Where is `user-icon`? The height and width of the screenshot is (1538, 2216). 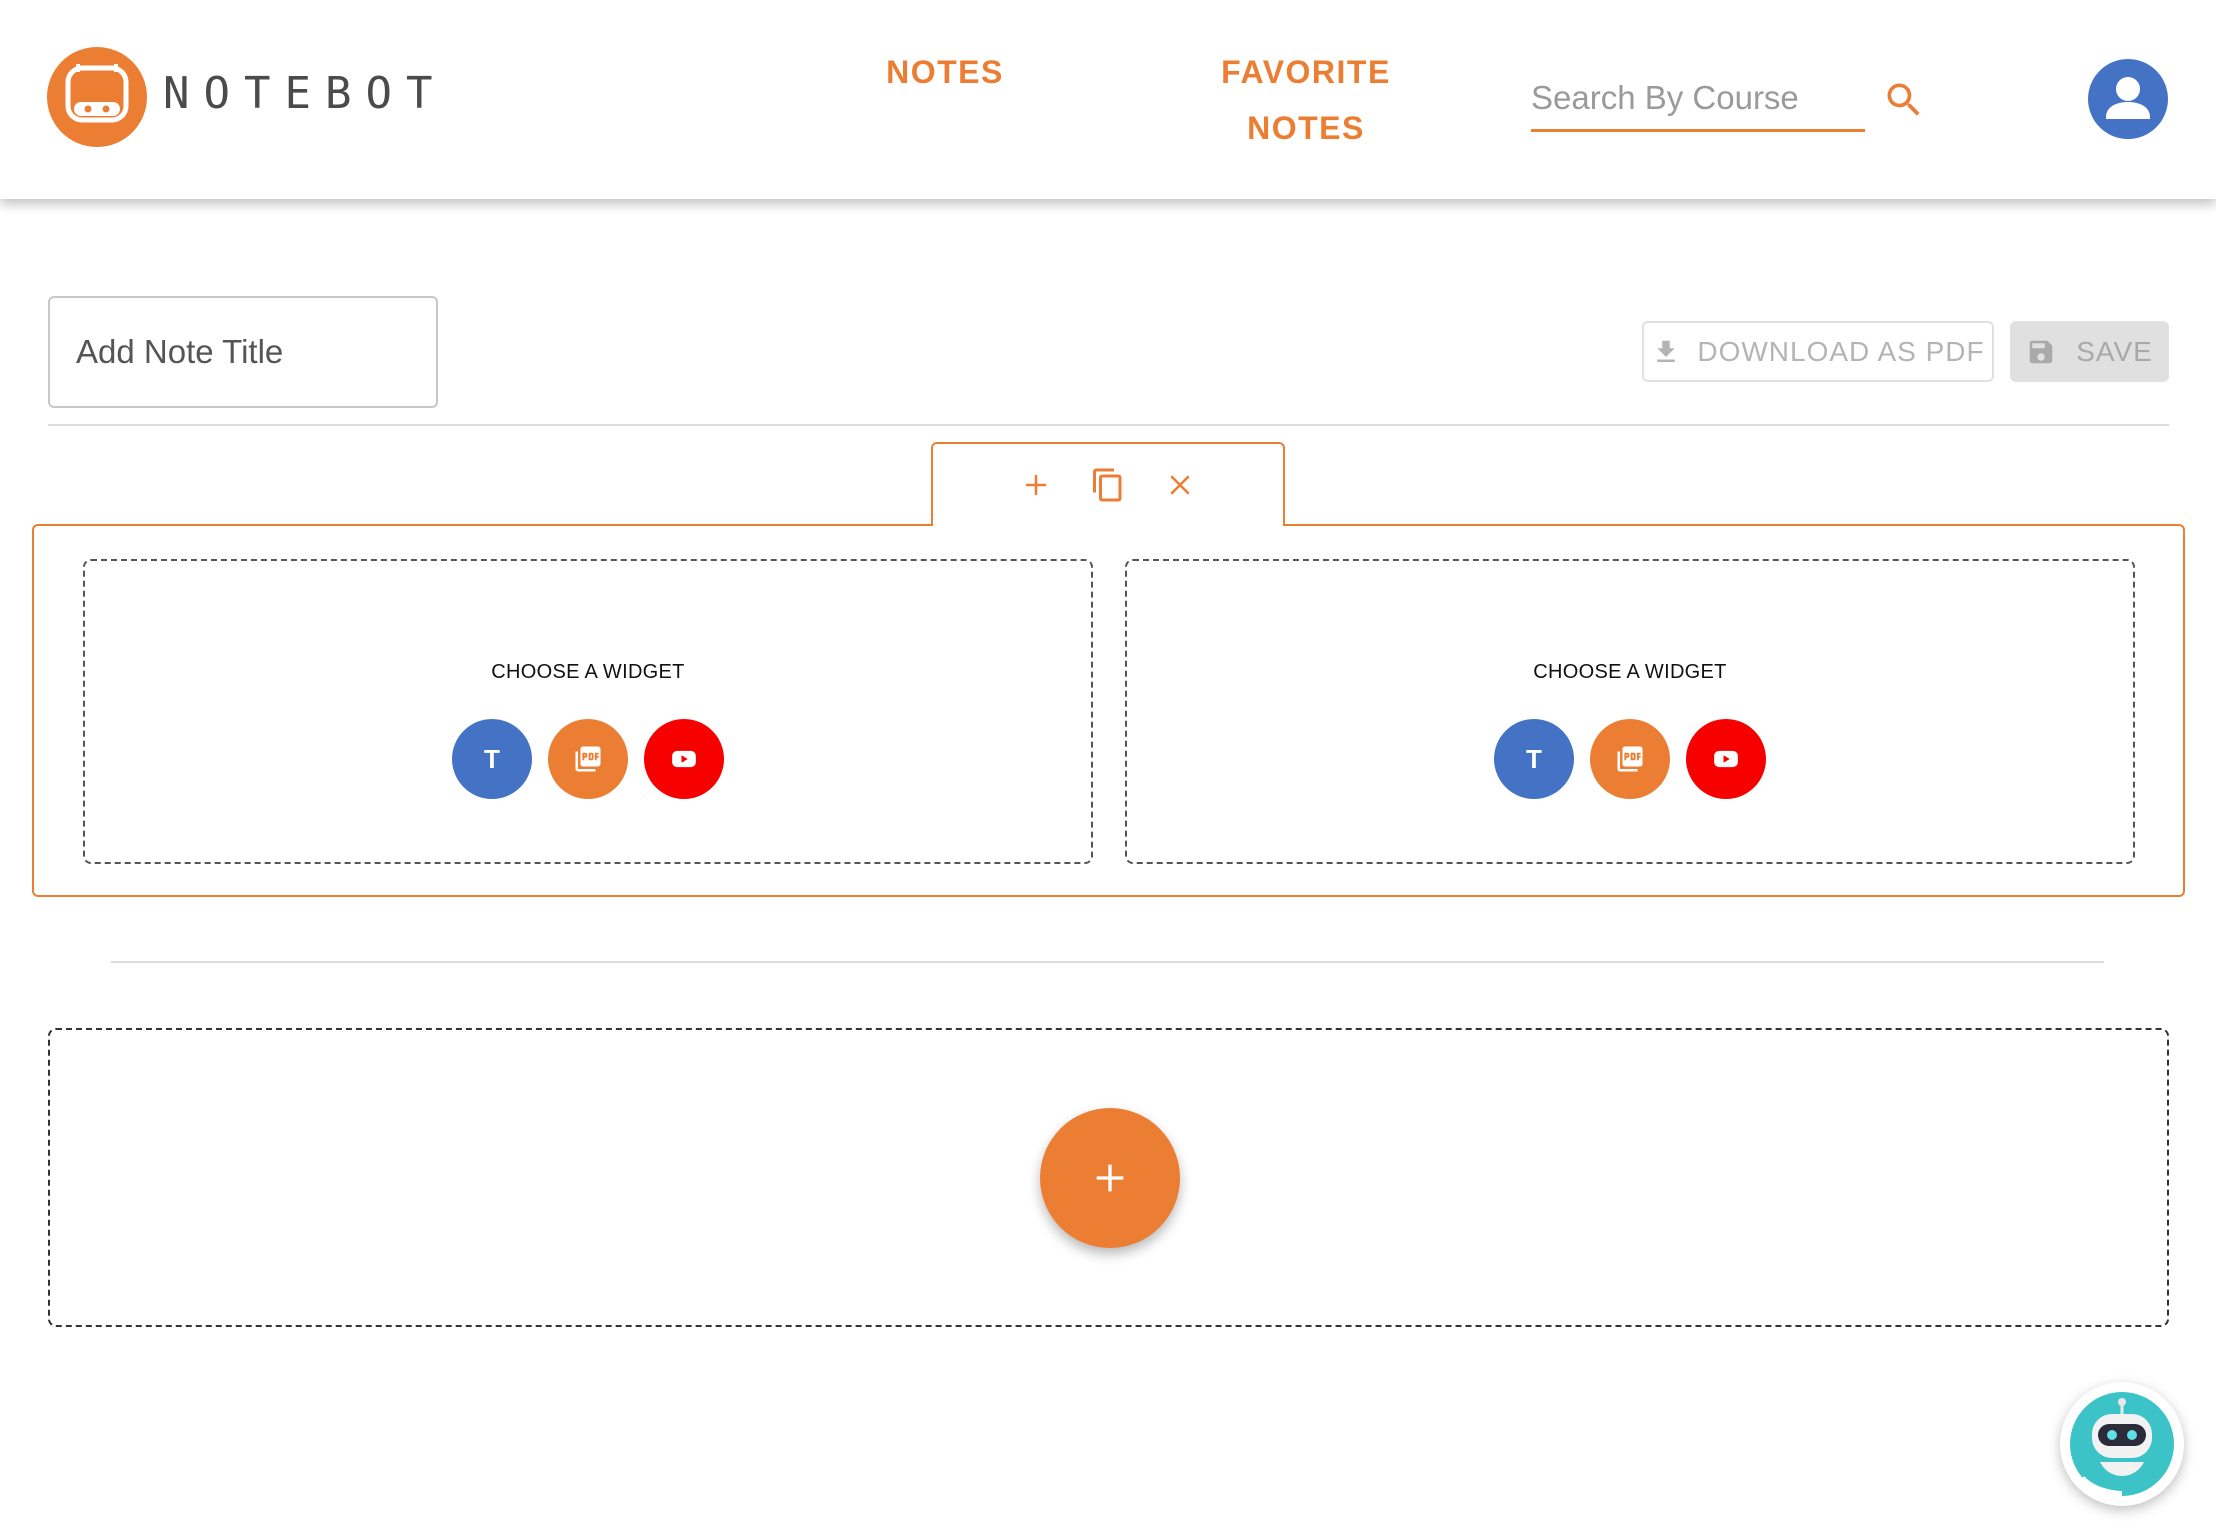 user-icon is located at coordinates (2128, 98).